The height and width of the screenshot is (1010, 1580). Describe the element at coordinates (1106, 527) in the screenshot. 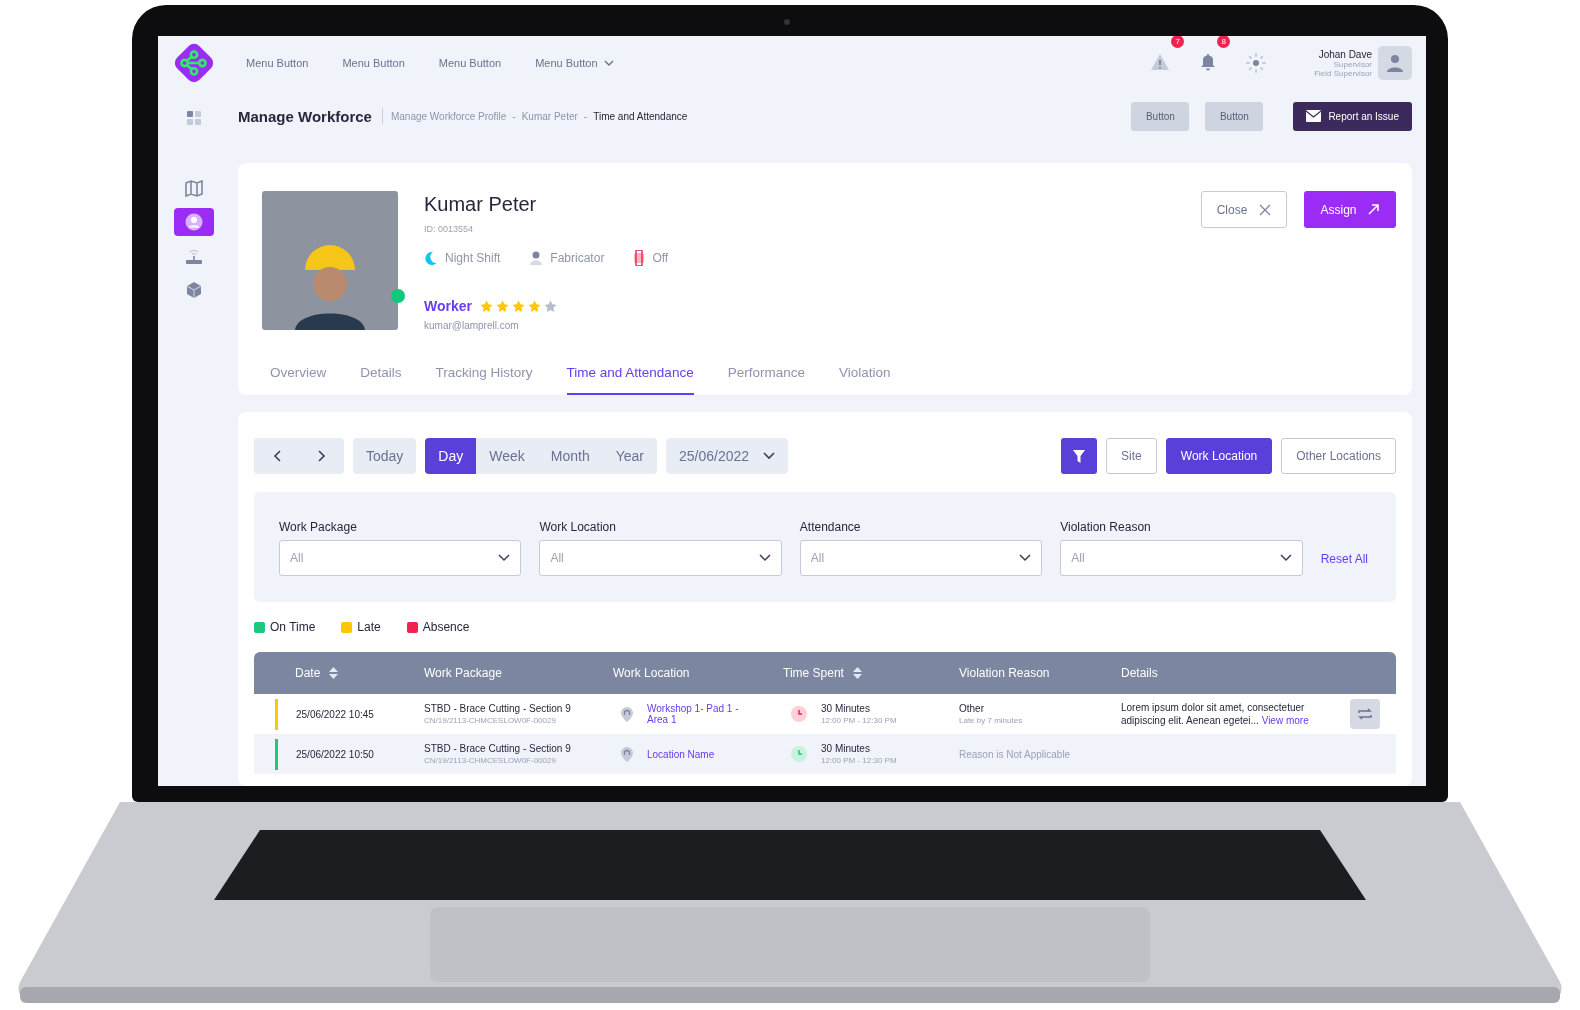

I see `field-label: Violation Reason` at that location.